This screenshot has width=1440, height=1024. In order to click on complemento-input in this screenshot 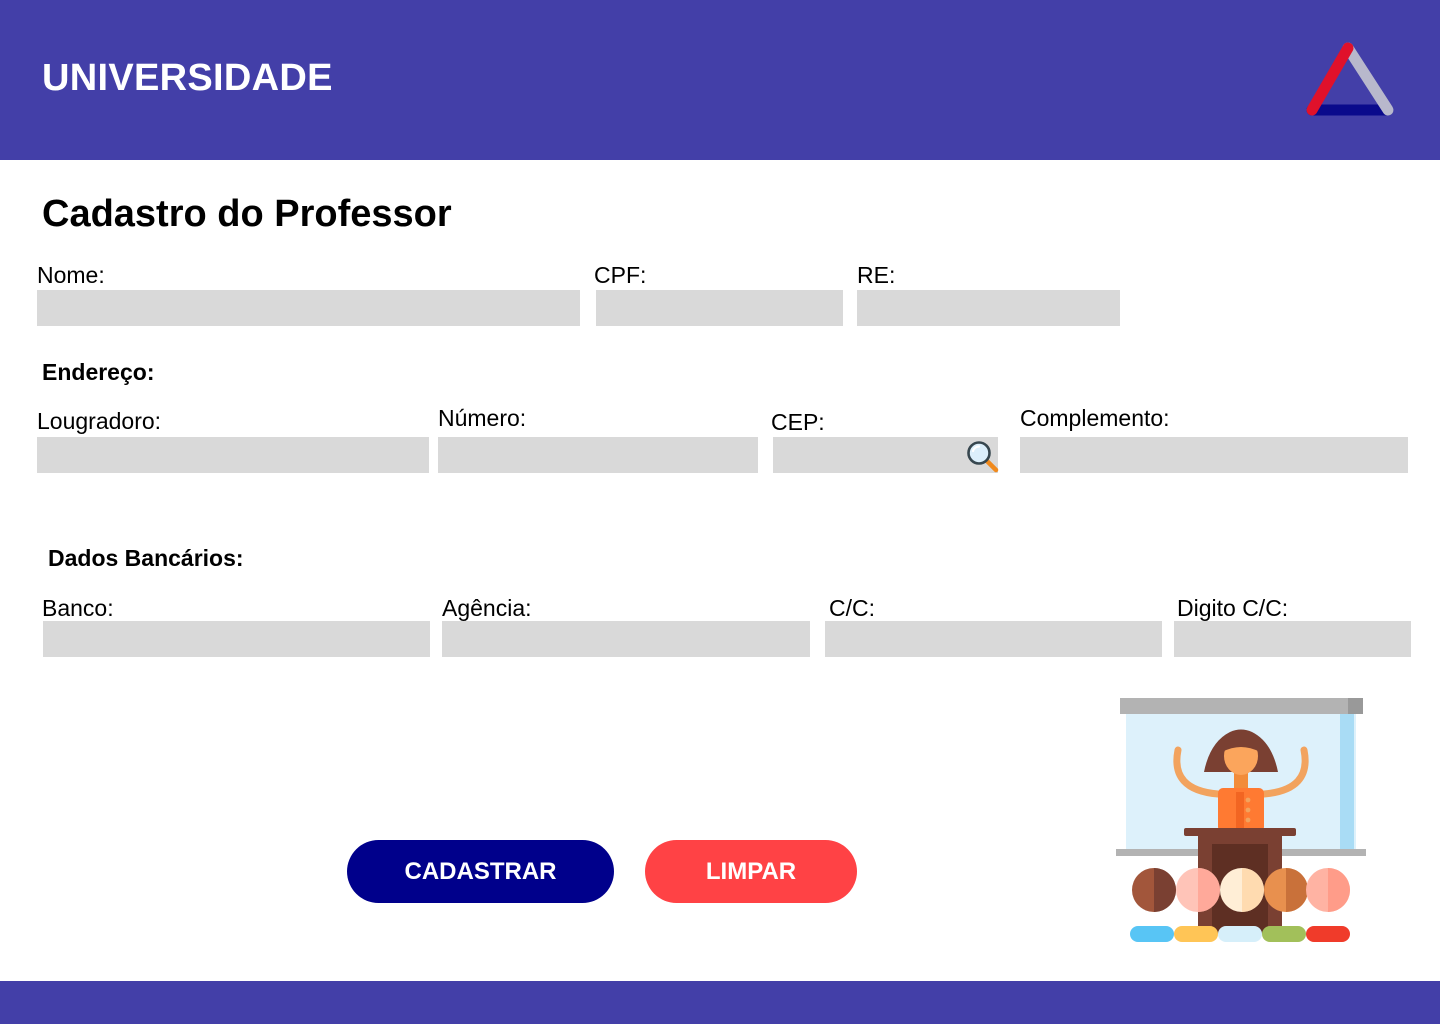, I will do `click(1214, 455)`.